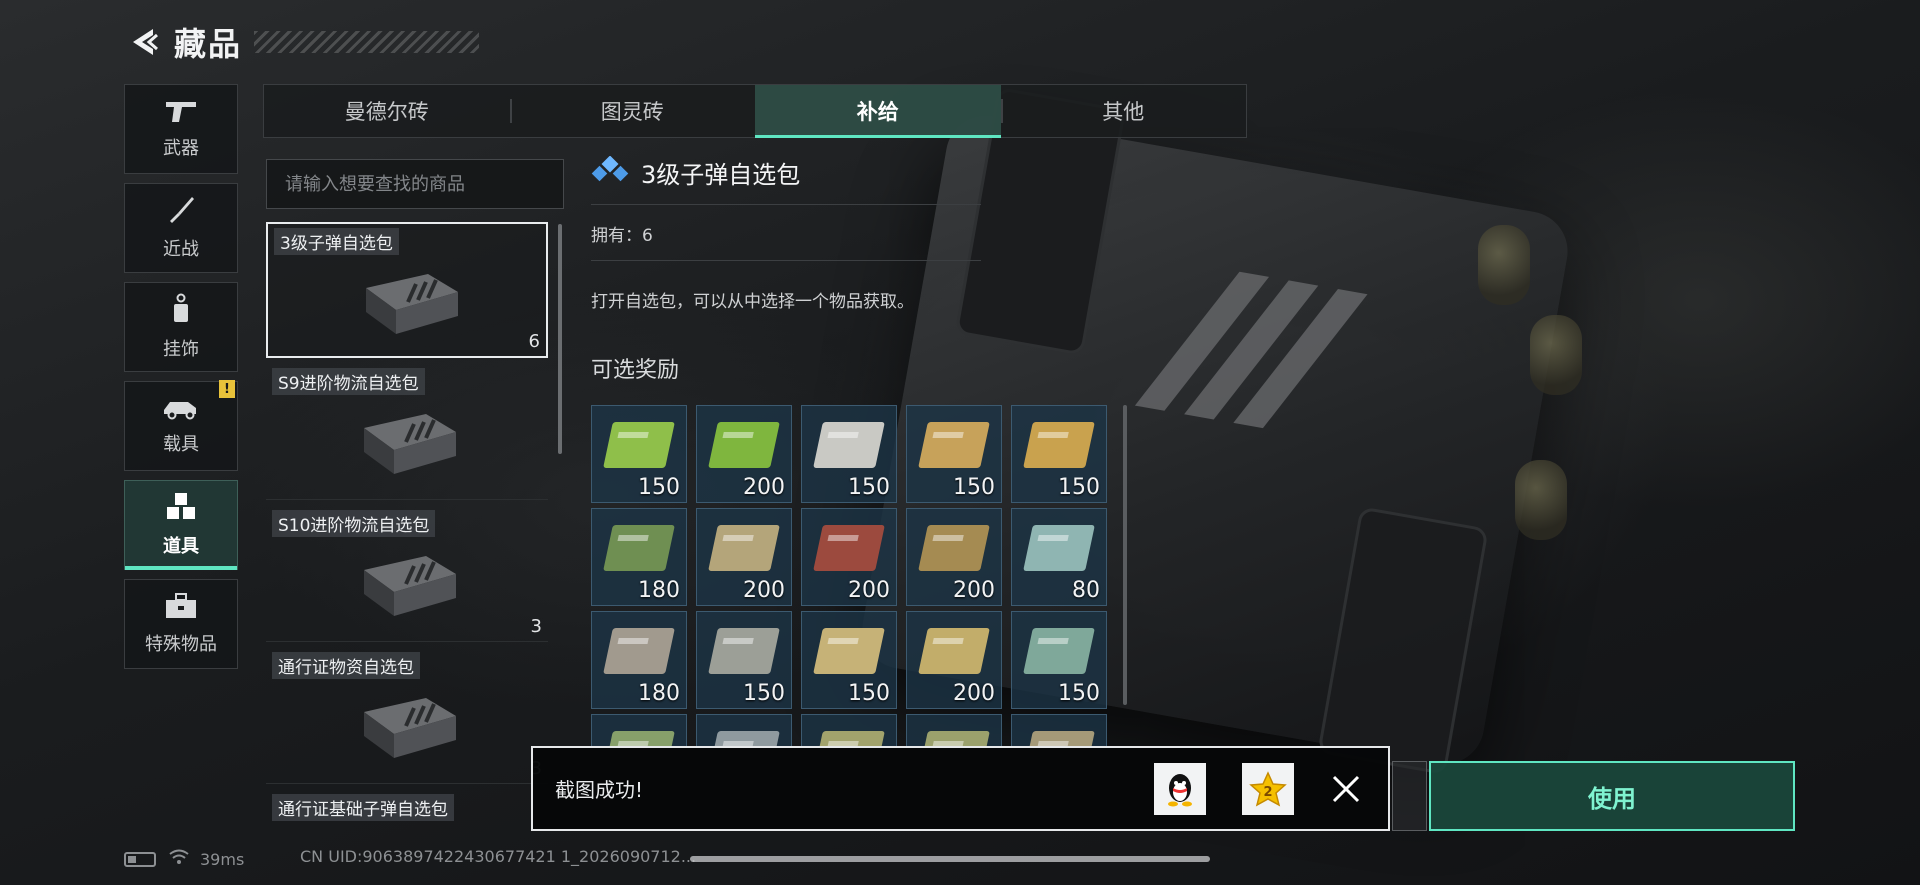 The image size is (1920, 885). What do you see at coordinates (1180, 788) in the screenshot?
I see `qq-penguin-icon` at bounding box center [1180, 788].